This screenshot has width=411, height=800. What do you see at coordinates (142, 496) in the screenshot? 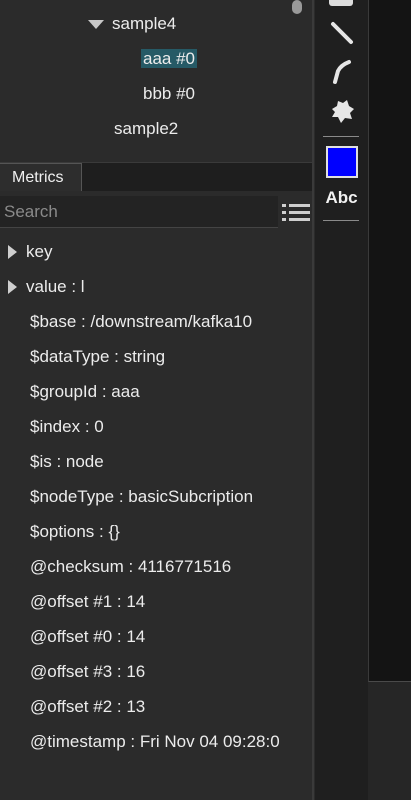
I see `property-text: $nodeType : basicSubcription` at bounding box center [142, 496].